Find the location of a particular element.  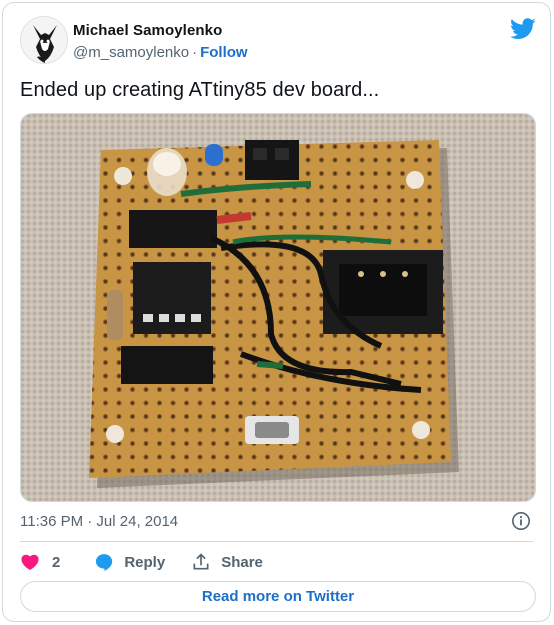

like-button: 2 is located at coordinates (40, 562).